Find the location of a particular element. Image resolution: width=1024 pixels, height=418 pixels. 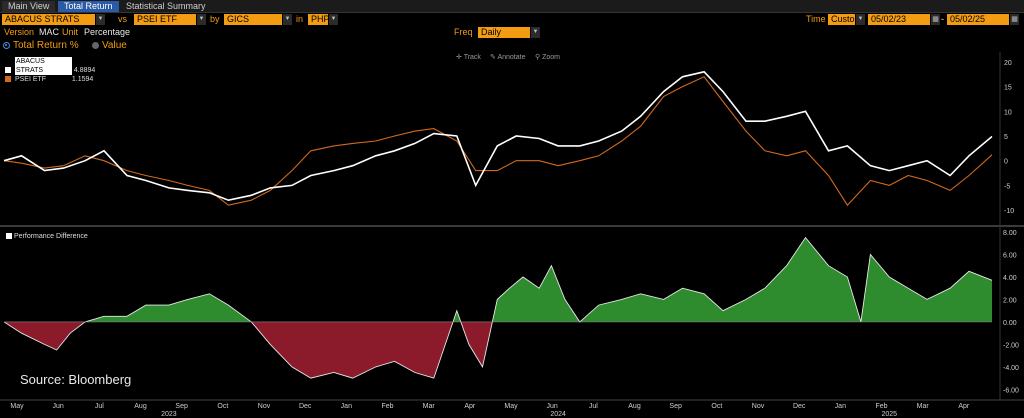

bottom-y-axis: 8.00 6.00 4.00 2.00 0.00 -2.00 -4.00 -6.00 is located at coordinates (1011, 312).